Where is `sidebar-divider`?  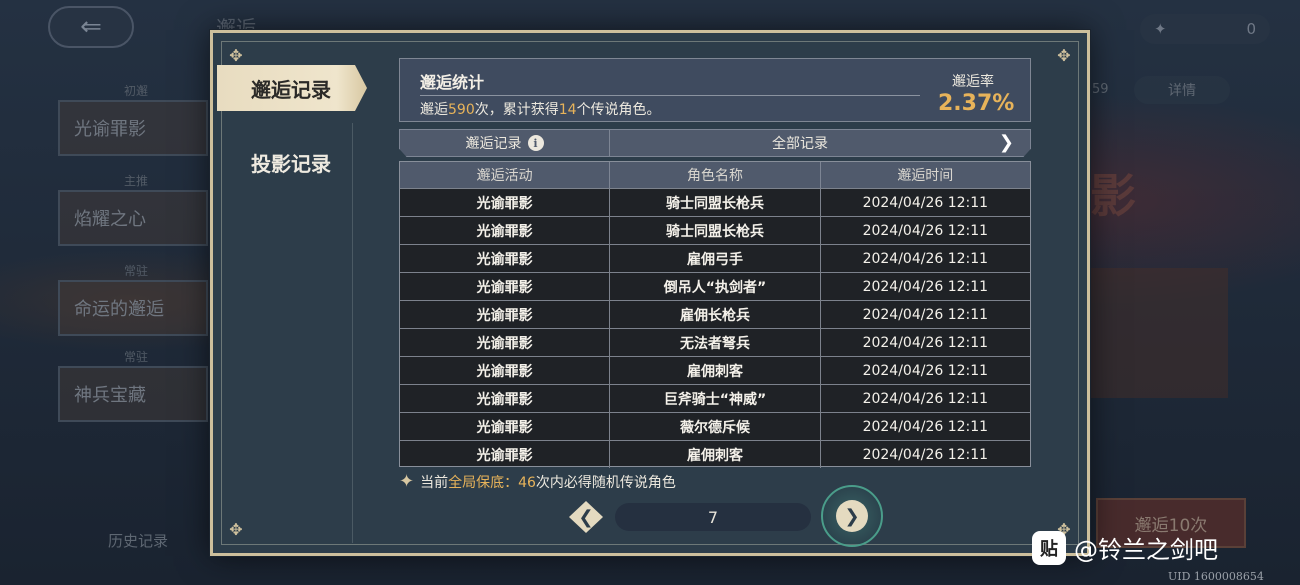
sidebar-divider is located at coordinates (352, 333).